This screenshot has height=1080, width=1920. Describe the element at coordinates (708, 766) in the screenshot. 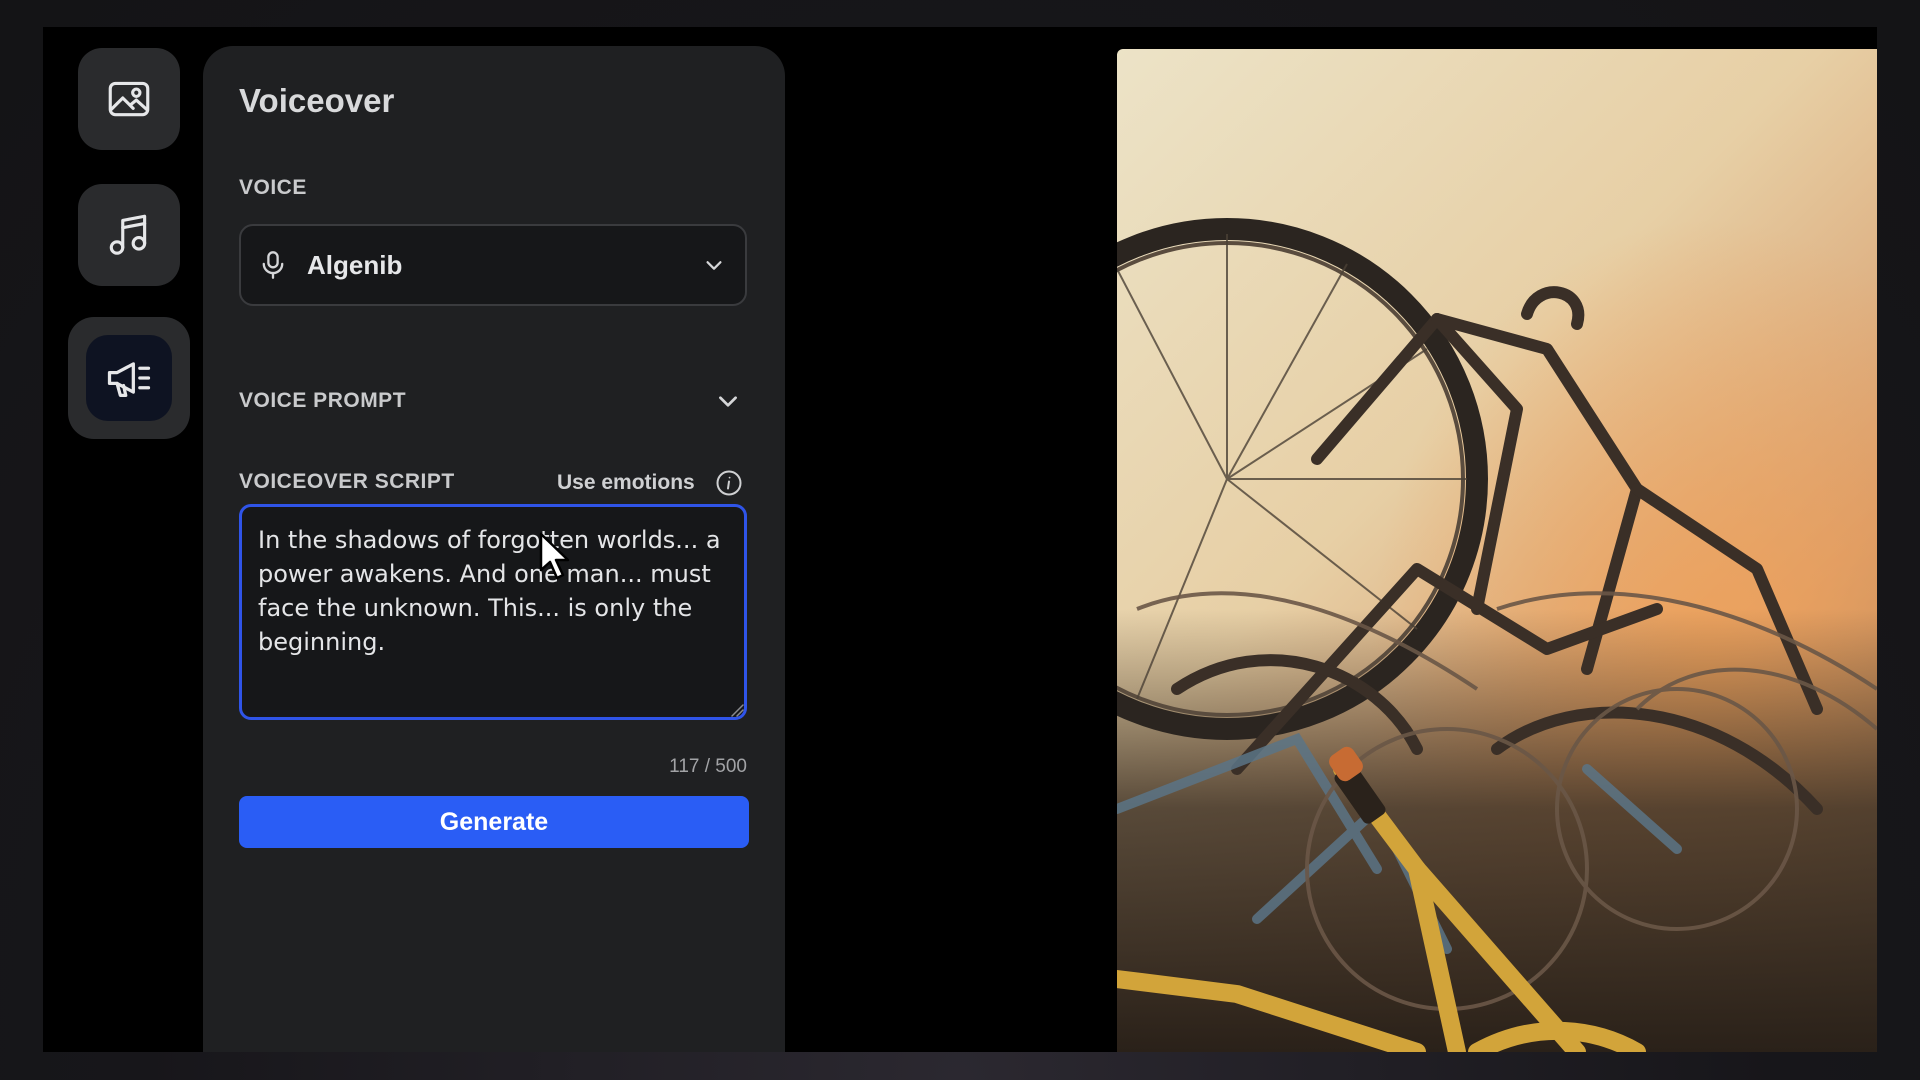

I see `character-counter: 117 / 500` at that location.